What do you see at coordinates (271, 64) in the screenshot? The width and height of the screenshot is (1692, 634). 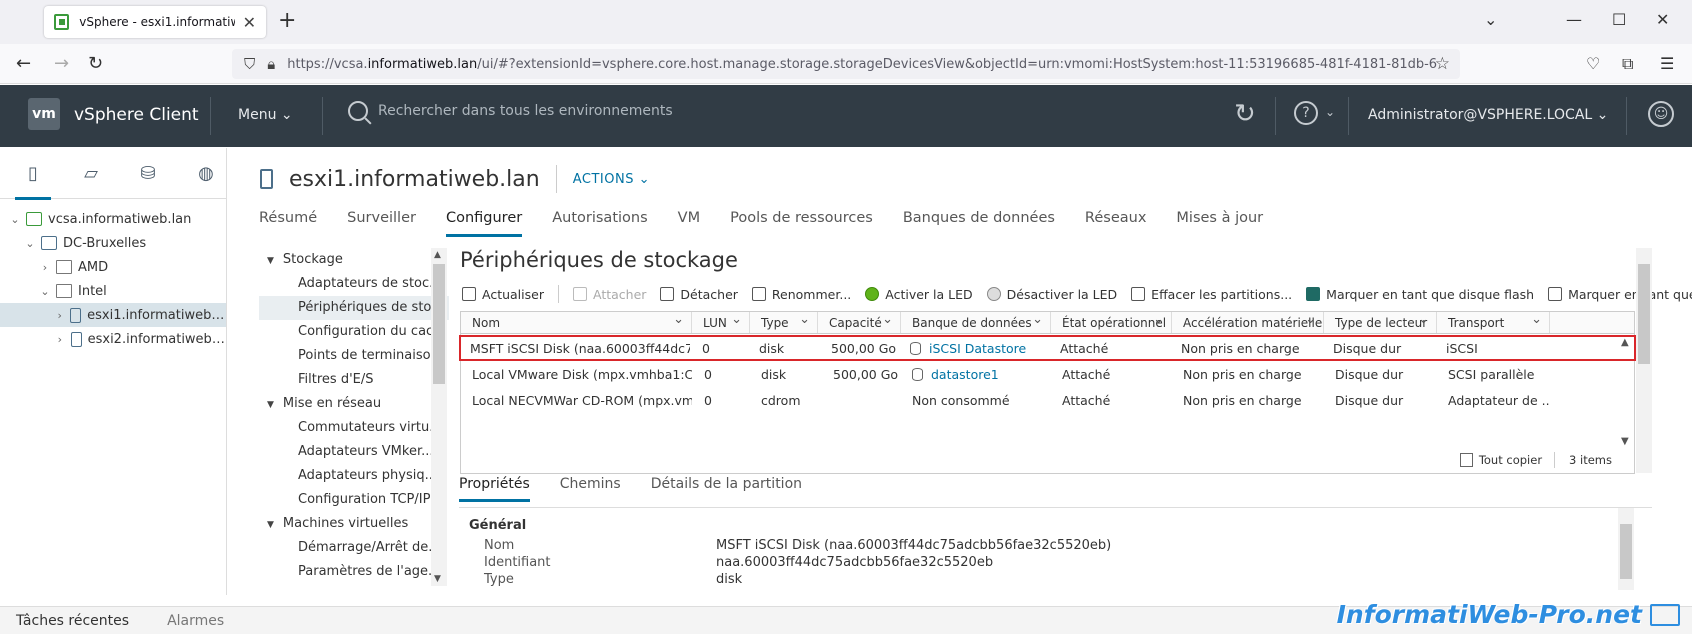 I see `lock-icon: 🔒︎` at bounding box center [271, 64].